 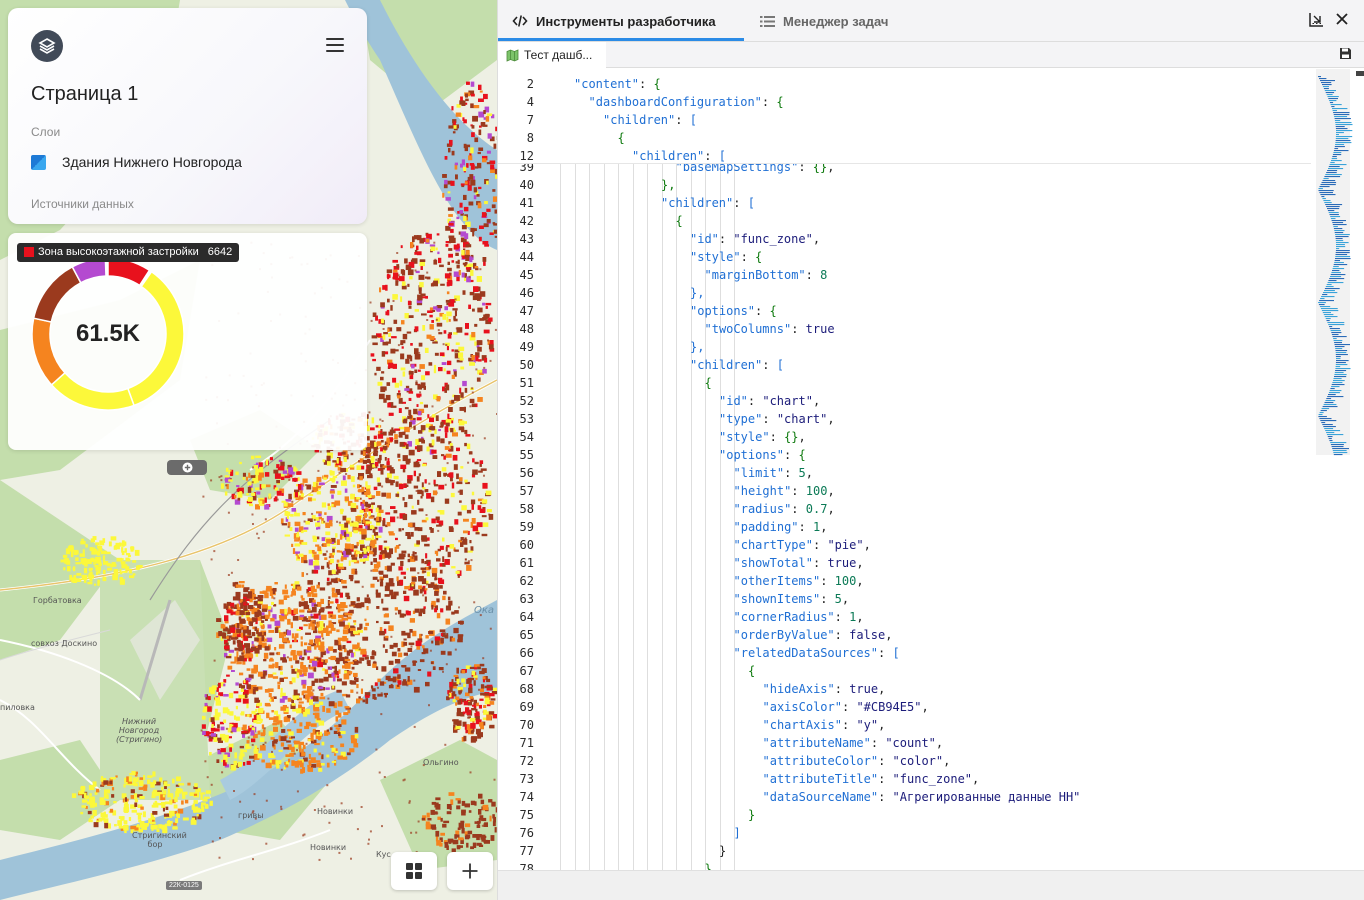 I want to click on code-text: "showTotal": true,, so click(x=798, y=563).